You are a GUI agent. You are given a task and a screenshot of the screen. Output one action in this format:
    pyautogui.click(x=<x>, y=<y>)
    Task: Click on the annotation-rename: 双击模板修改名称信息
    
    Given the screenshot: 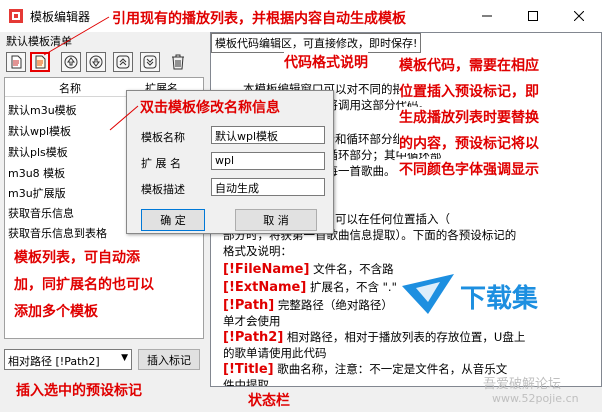 What is the action you would take?
    pyautogui.click(x=210, y=108)
    